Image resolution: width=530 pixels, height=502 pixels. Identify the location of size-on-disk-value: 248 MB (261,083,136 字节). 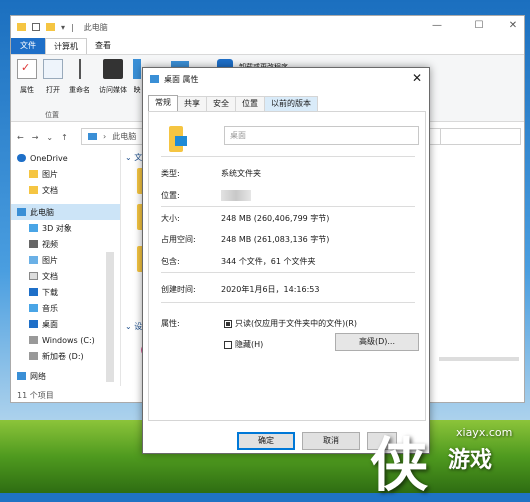
(275, 239).